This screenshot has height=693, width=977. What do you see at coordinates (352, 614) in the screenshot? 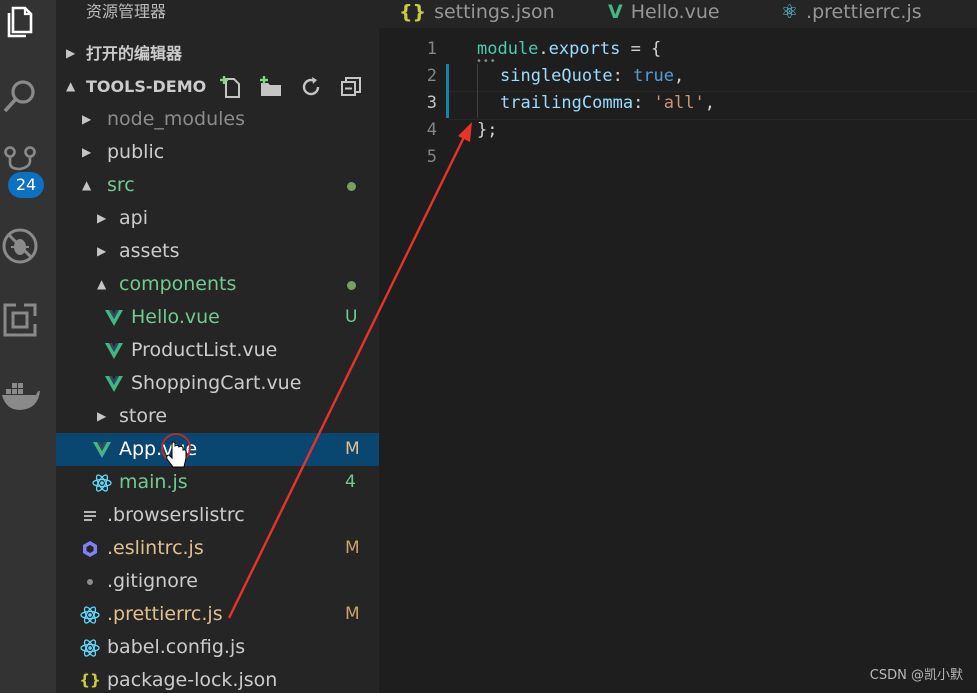
I see `git-status-badge: M` at bounding box center [352, 614].